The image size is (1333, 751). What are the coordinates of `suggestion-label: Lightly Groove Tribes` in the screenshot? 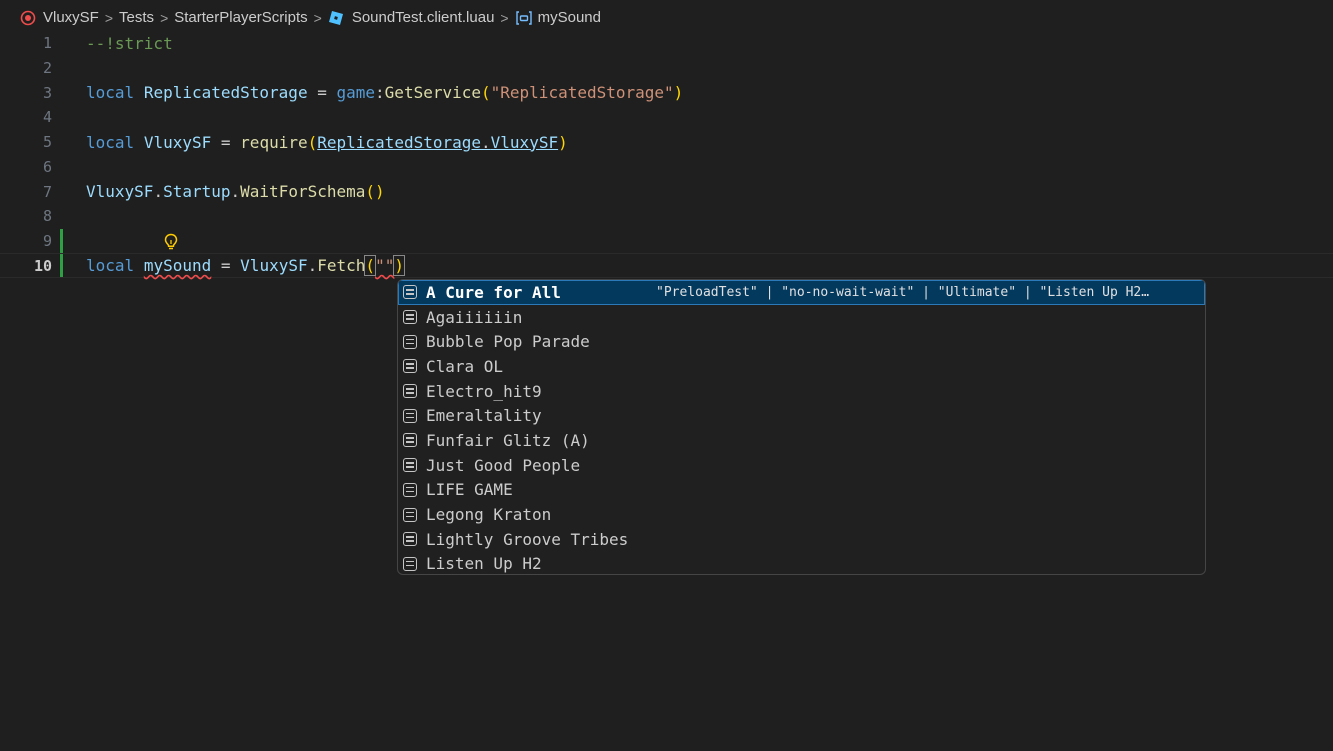 It's located at (527, 539).